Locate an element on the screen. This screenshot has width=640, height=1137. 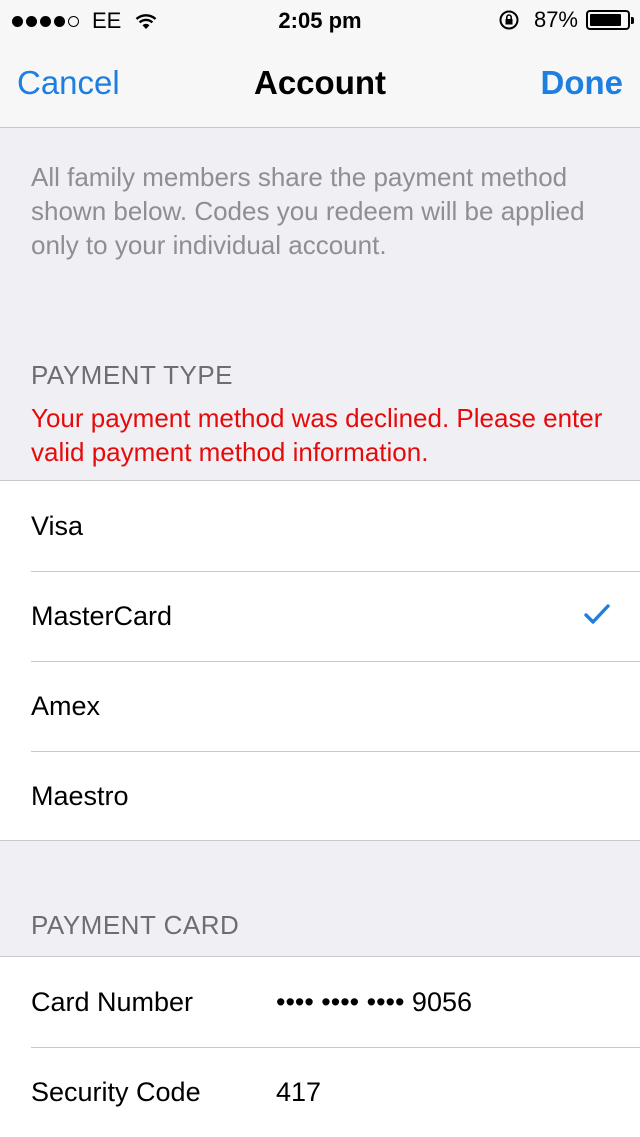
security-code-row: Security Code 417 is located at coordinates (320, 1092).